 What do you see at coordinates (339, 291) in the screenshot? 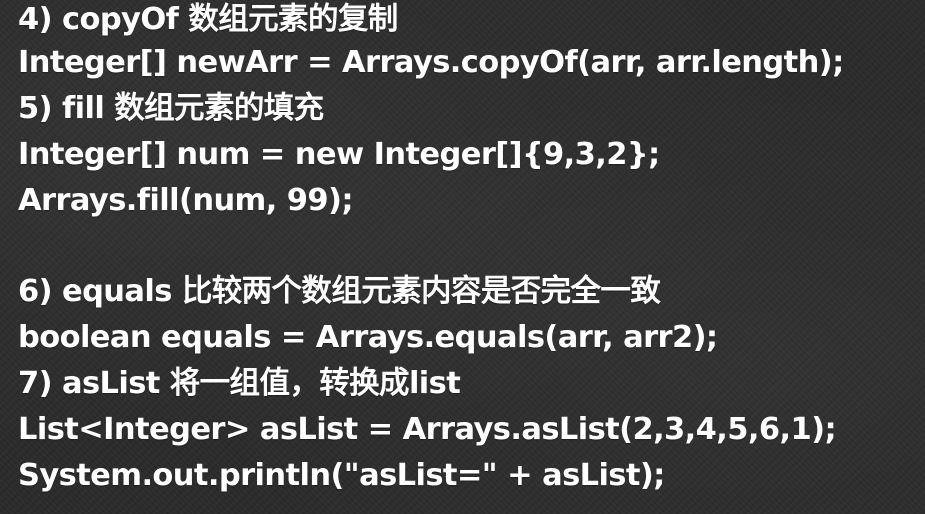
I see `heading-equals: 6) equals 比较两个数组元素内容是否完全一致` at bounding box center [339, 291].